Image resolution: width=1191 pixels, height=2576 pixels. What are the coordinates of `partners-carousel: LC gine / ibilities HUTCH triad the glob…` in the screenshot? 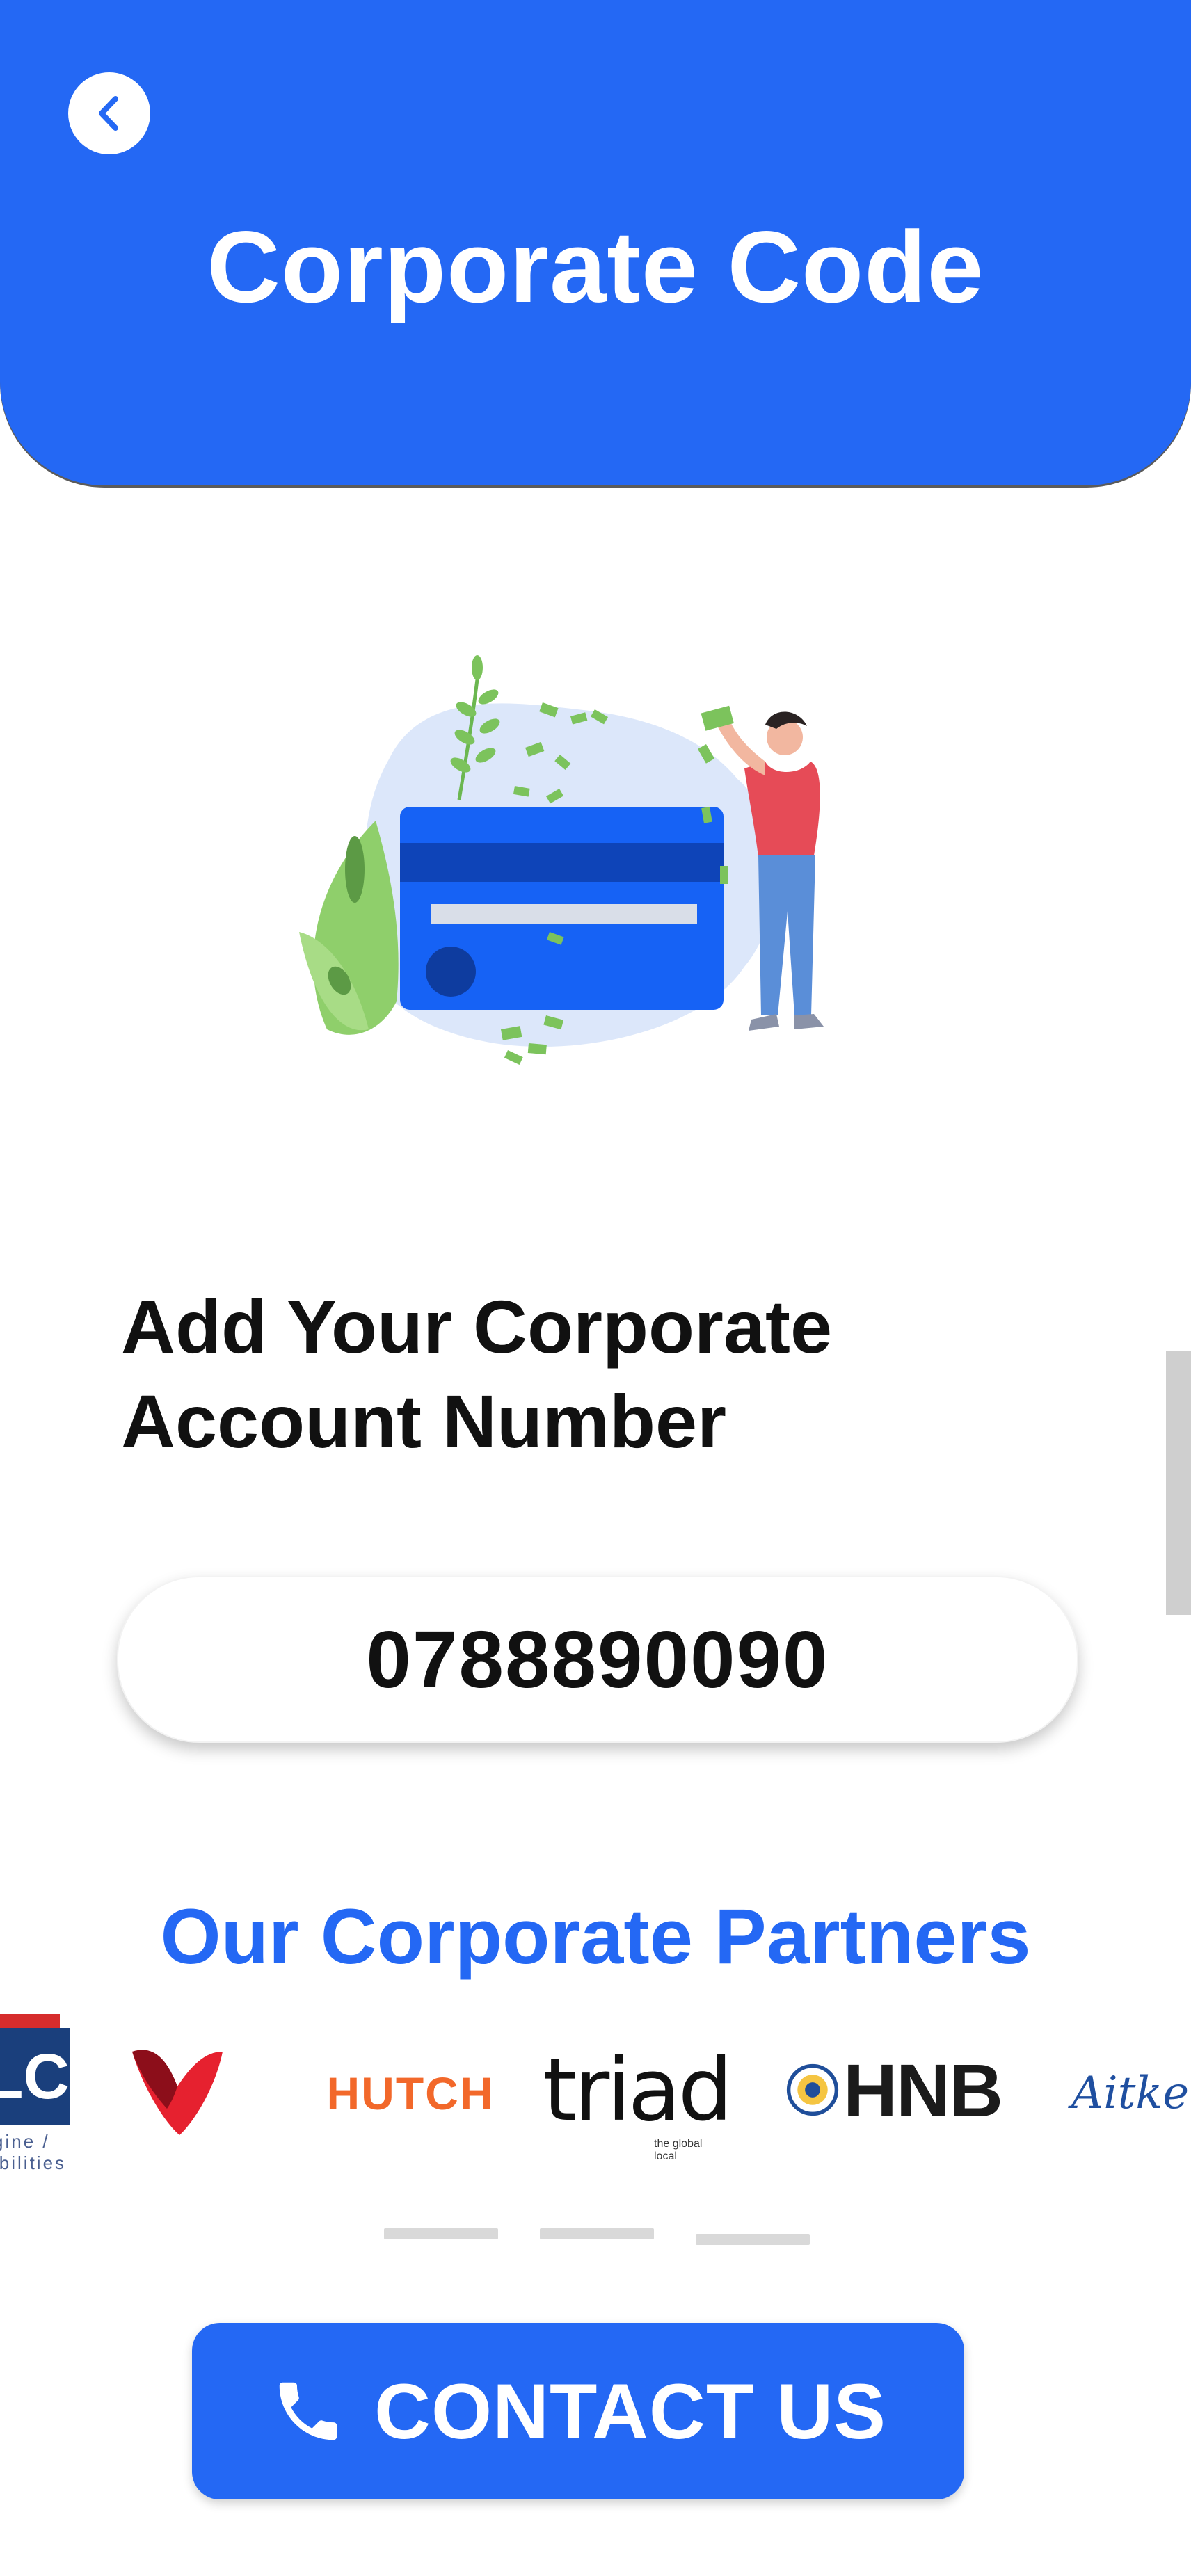 It's located at (595, 2086).